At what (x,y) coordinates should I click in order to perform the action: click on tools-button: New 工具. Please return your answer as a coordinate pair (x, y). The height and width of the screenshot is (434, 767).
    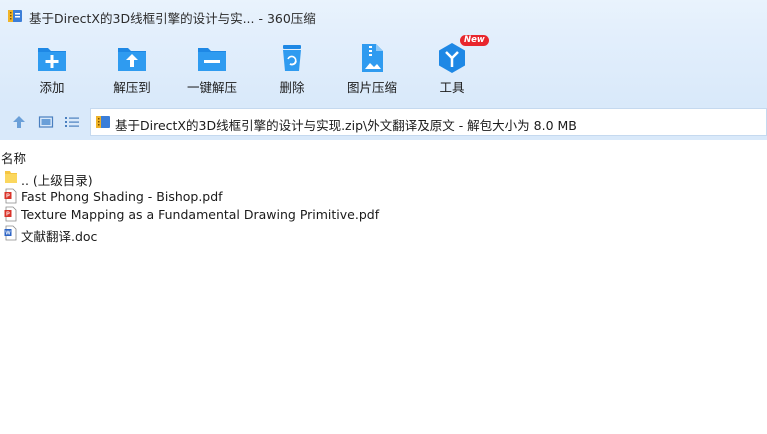
    Looking at the image, I should click on (453, 67).